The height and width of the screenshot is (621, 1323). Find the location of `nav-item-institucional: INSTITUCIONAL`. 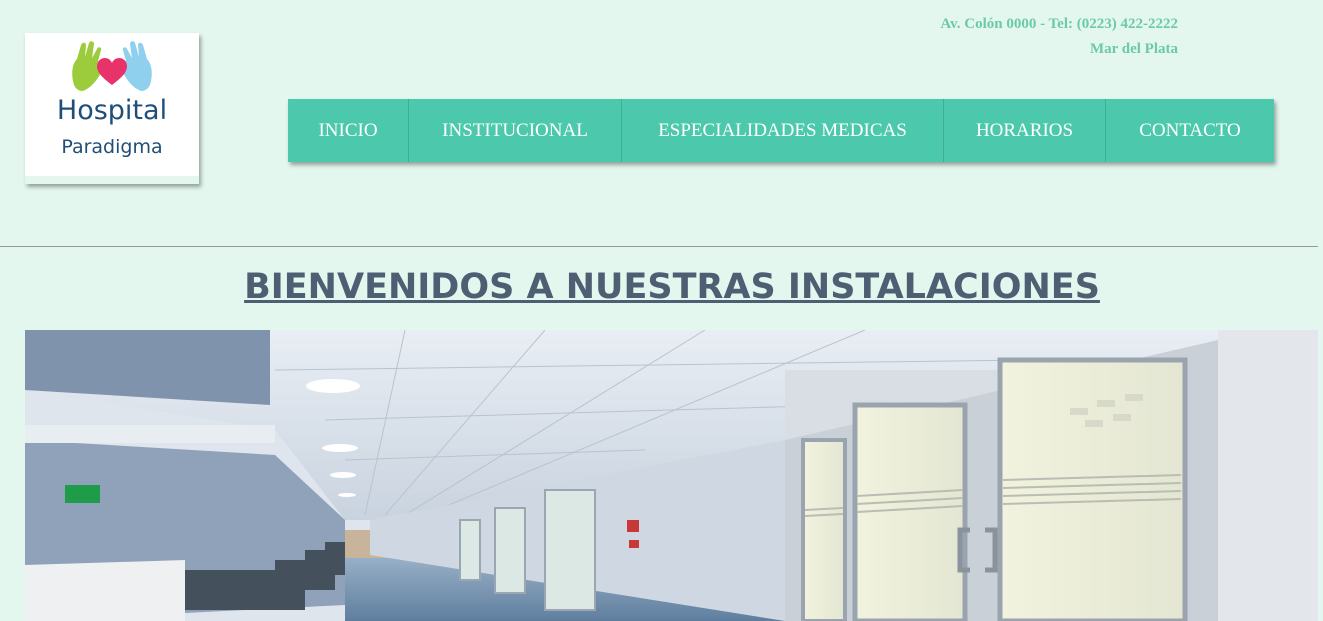

nav-item-institucional: INSTITUCIONAL is located at coordinates (515, 130).